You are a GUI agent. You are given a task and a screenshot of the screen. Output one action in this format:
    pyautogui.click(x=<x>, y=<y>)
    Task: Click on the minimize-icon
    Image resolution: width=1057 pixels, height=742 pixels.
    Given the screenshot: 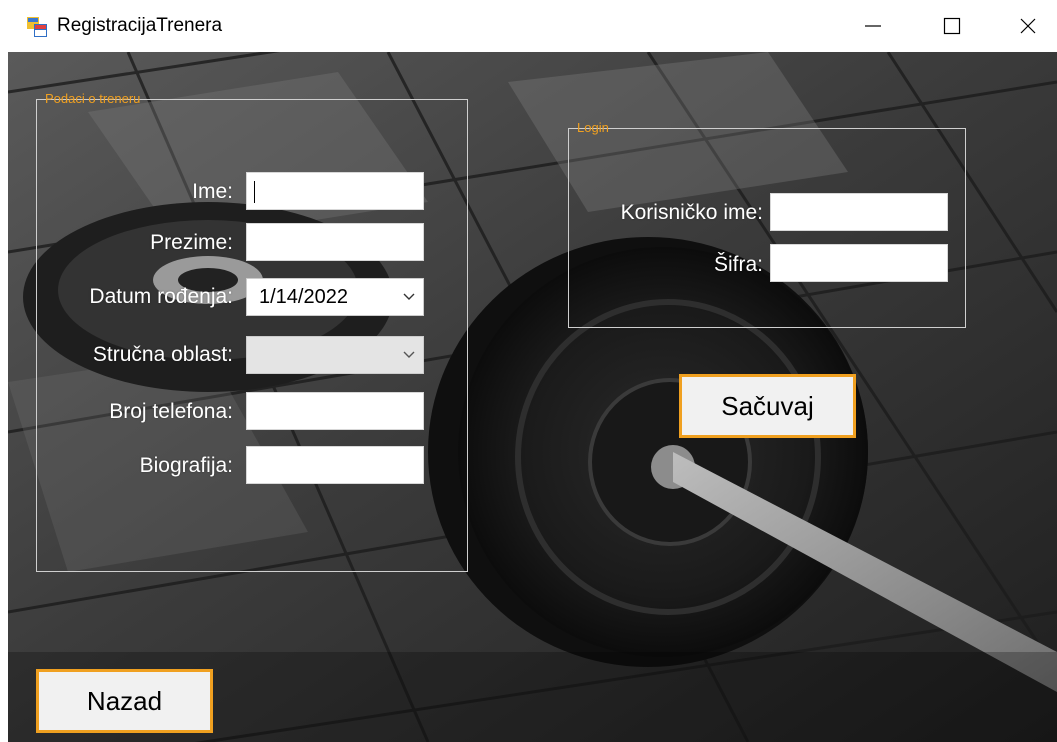 What is the action you would take?
    pyautogui.click(x=873, y=26)
    